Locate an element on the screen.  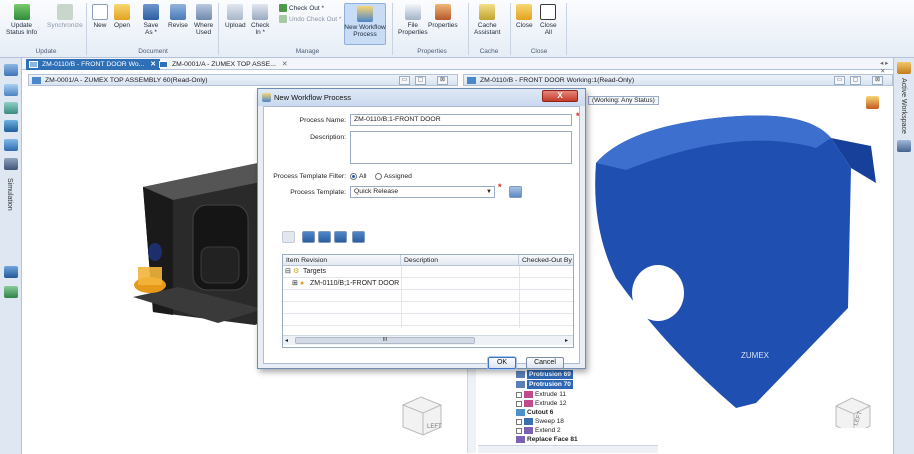
add-target-icon is located at coordinates (308, 237).